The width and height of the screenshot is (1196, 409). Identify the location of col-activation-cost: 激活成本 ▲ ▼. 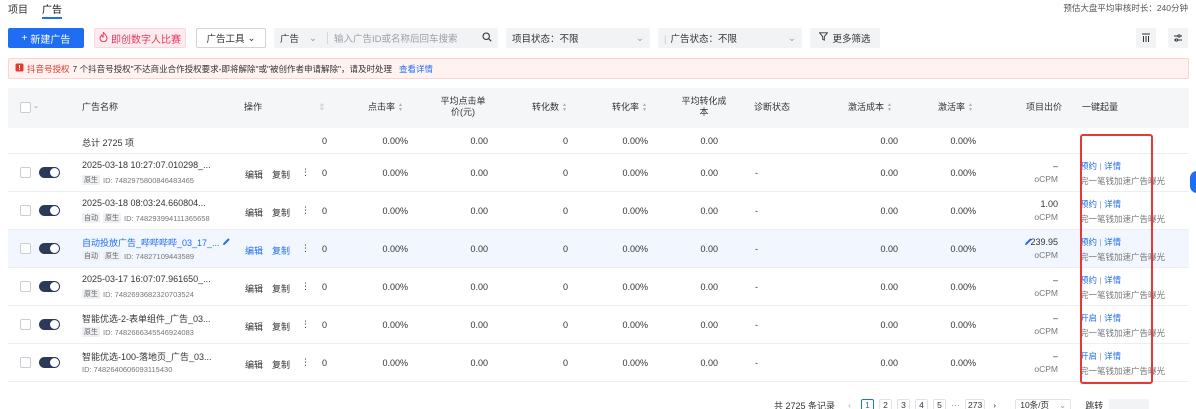
(870, 107).